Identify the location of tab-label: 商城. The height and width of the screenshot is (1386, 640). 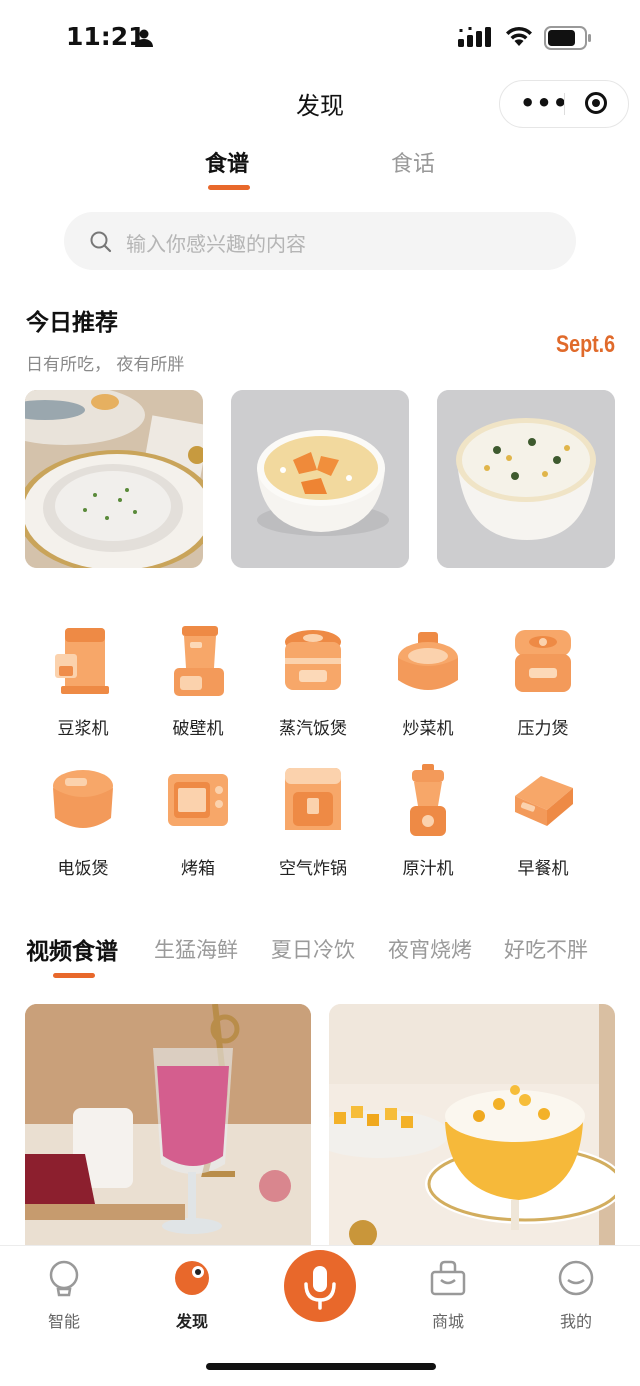
(447, 1321).